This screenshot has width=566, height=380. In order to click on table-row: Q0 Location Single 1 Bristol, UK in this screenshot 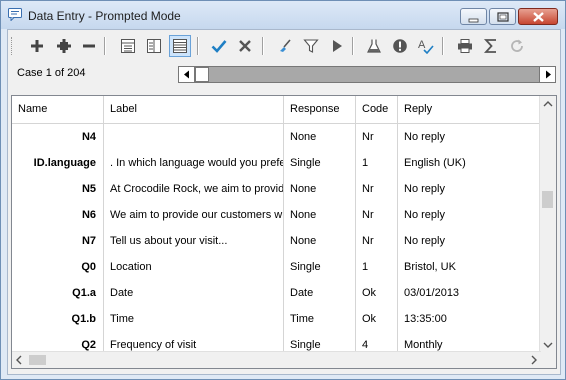, I will do `click(276, 267)`.